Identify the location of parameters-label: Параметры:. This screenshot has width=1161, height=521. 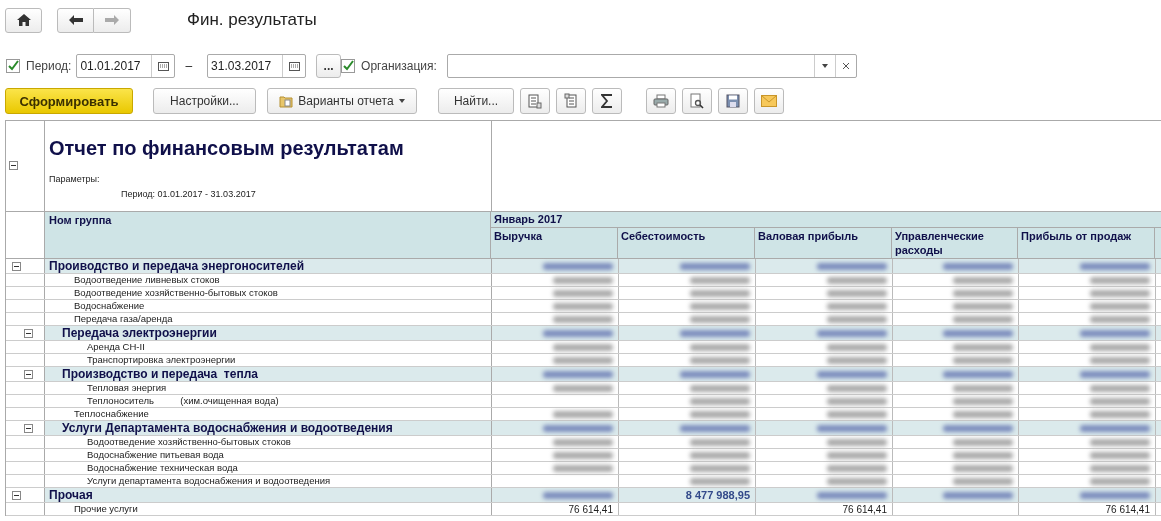
(75, 179).